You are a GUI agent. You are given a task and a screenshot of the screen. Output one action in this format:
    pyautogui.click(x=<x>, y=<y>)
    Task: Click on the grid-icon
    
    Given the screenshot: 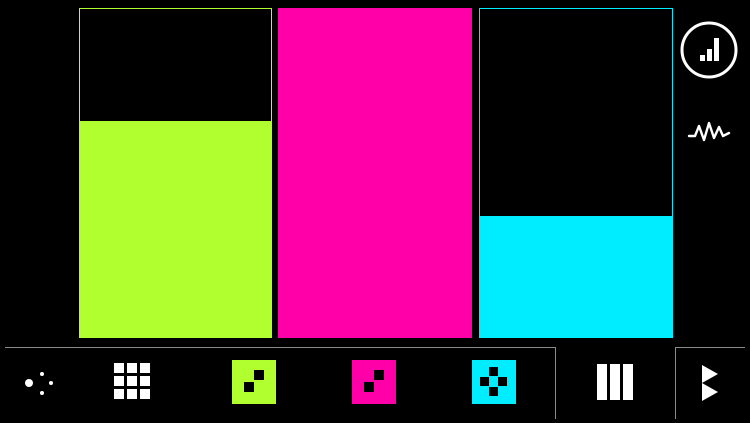 What is the action you would take?
    pyautogui.click(x=132, y=381)
    